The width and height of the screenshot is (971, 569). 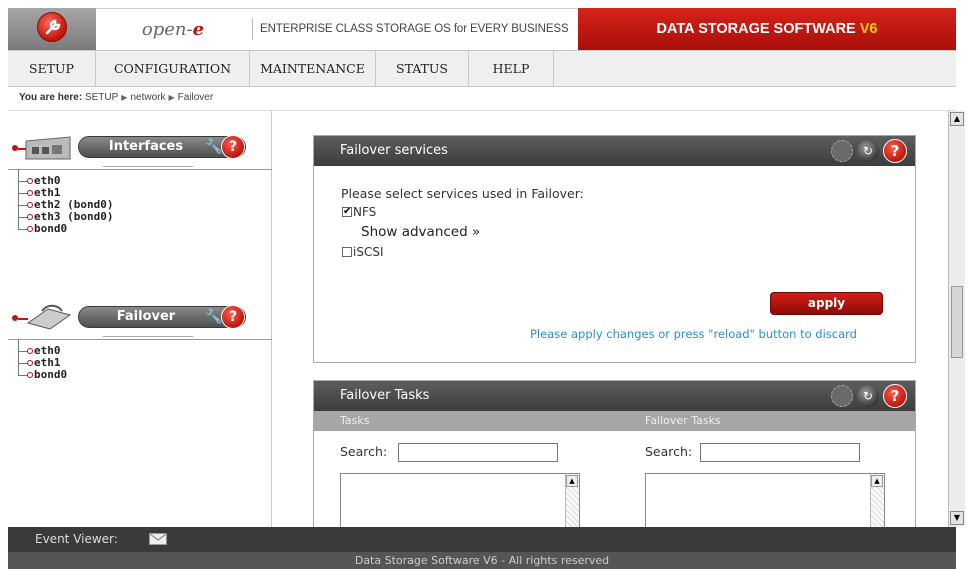 What do you see at coordinates (146, 146) in the screenshot?
I see `interfaces-title: Interfaces` at bounding box center [146, 146].